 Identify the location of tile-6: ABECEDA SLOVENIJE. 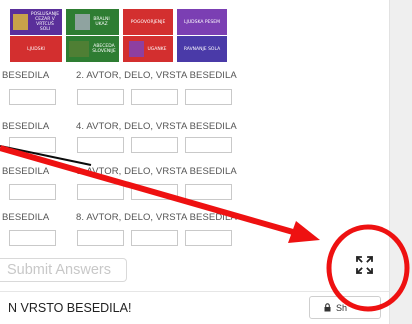
(92, 49).